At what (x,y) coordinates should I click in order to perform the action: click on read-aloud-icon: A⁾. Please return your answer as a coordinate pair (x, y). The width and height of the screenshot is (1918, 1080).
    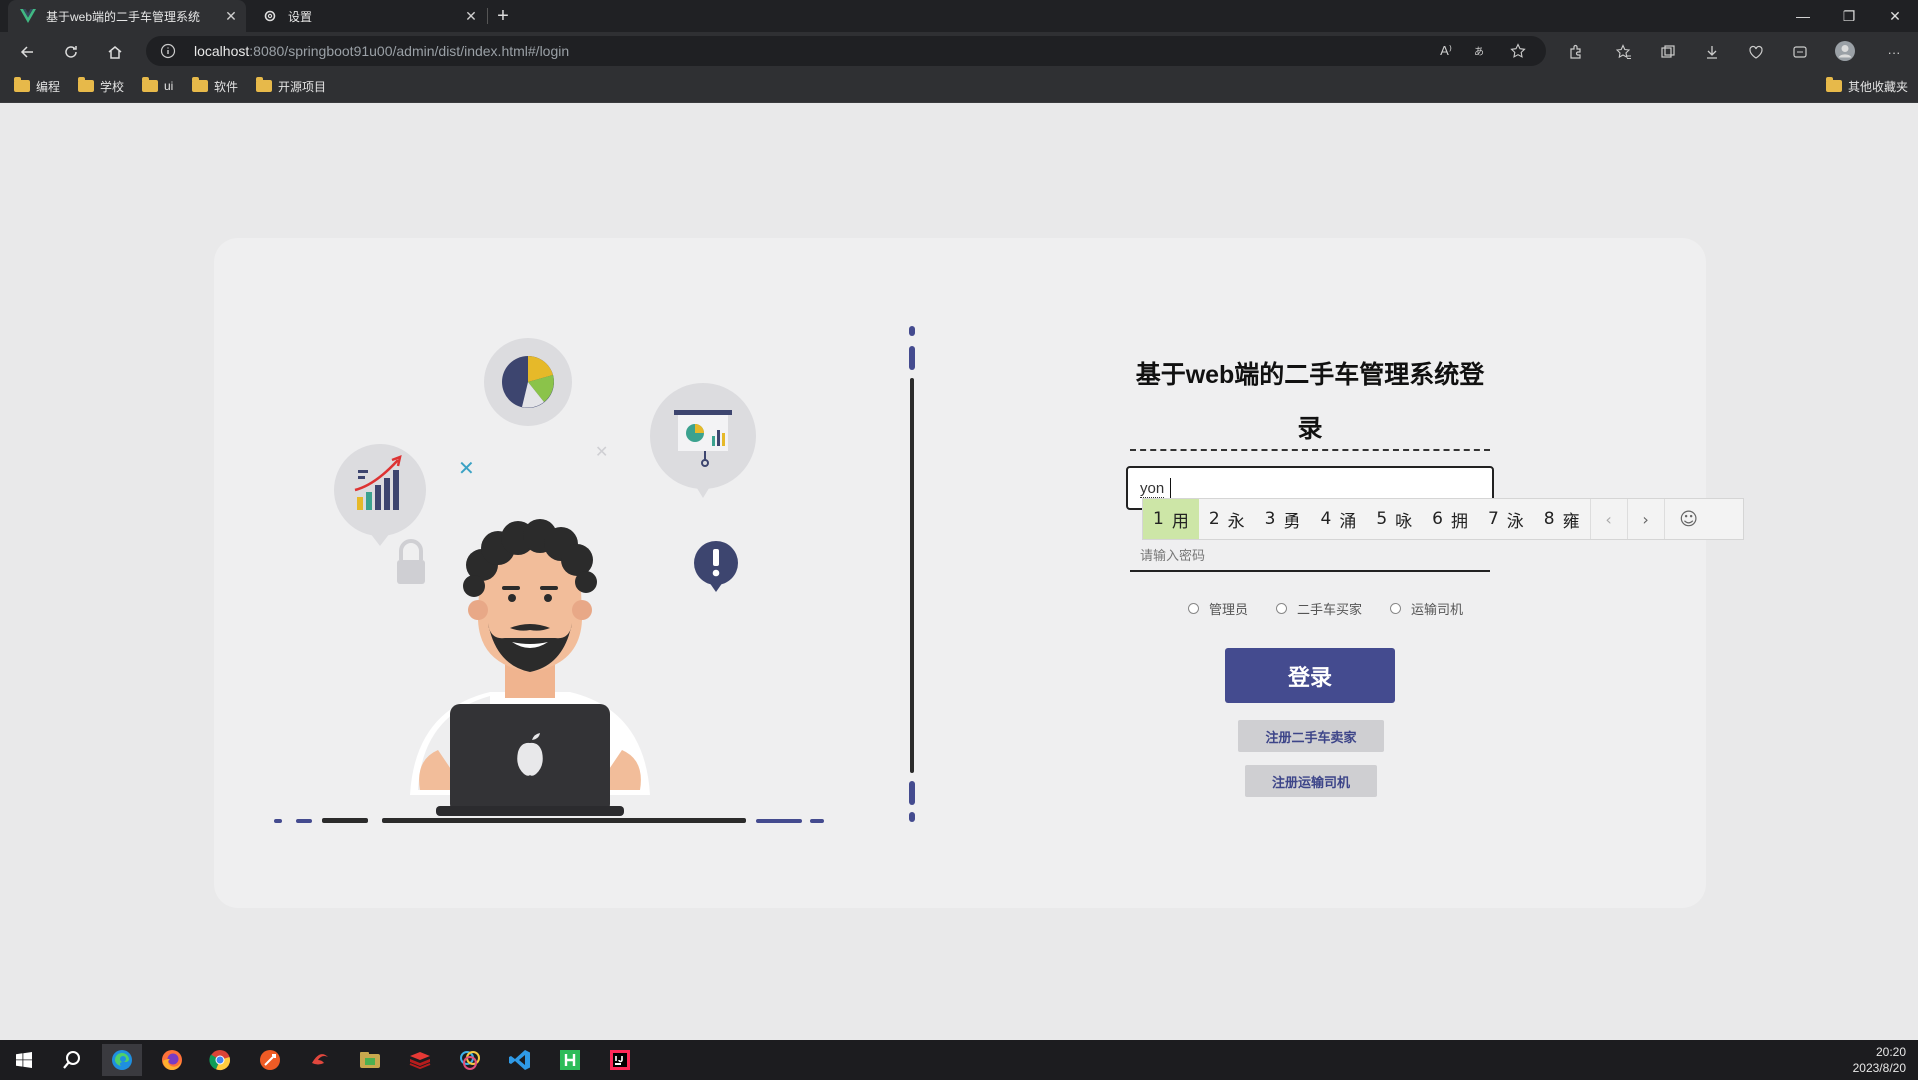
    Looking at the image, I should click on (1446, 51).